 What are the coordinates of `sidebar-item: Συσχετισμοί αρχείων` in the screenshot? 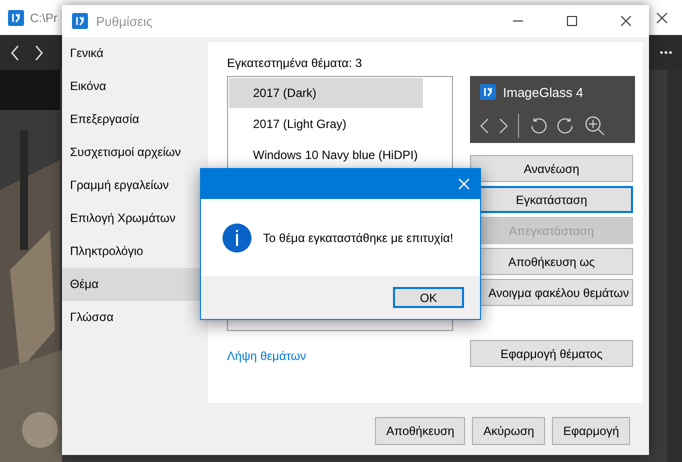 It's located at (135, 152).